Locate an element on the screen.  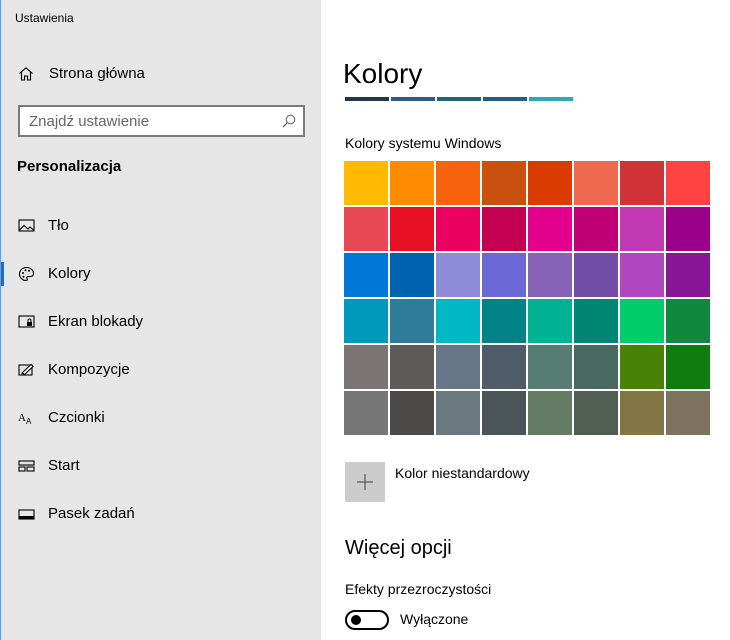
transparency-effects-label: Efekty przezroczystości is located at coordinates (418, 589).